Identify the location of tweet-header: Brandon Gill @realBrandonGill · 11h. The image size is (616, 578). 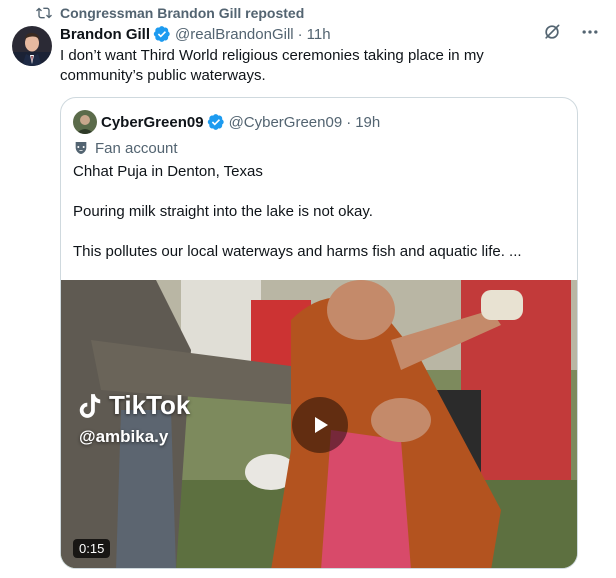
(330, 34).